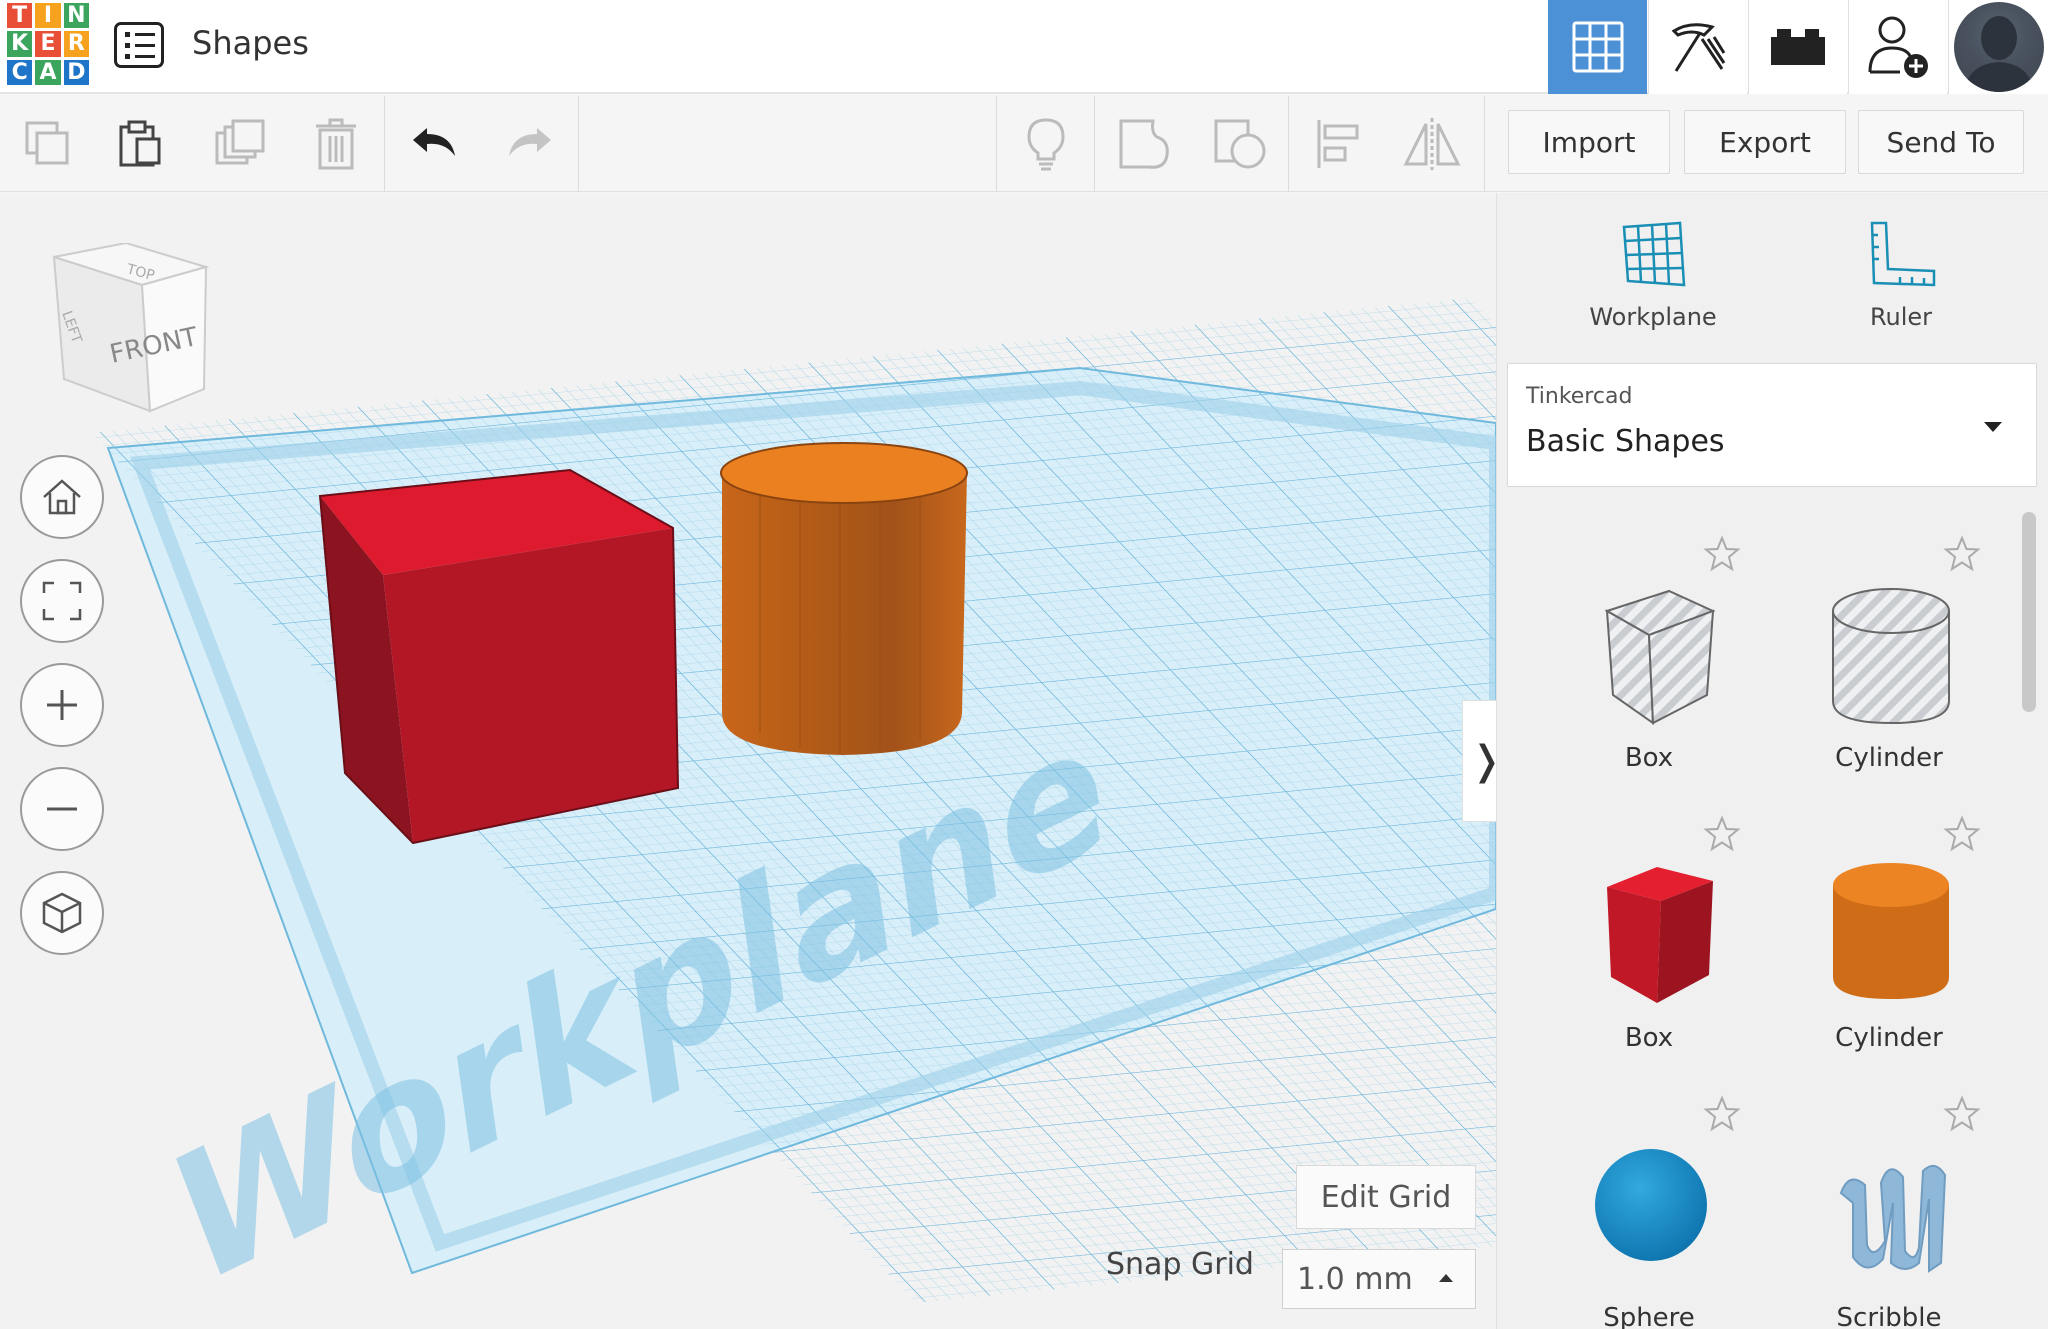 This screenshot has height=1329, width=2048. I want to click on edit-toolbar: Import Export Send To, so click(1024, 144).